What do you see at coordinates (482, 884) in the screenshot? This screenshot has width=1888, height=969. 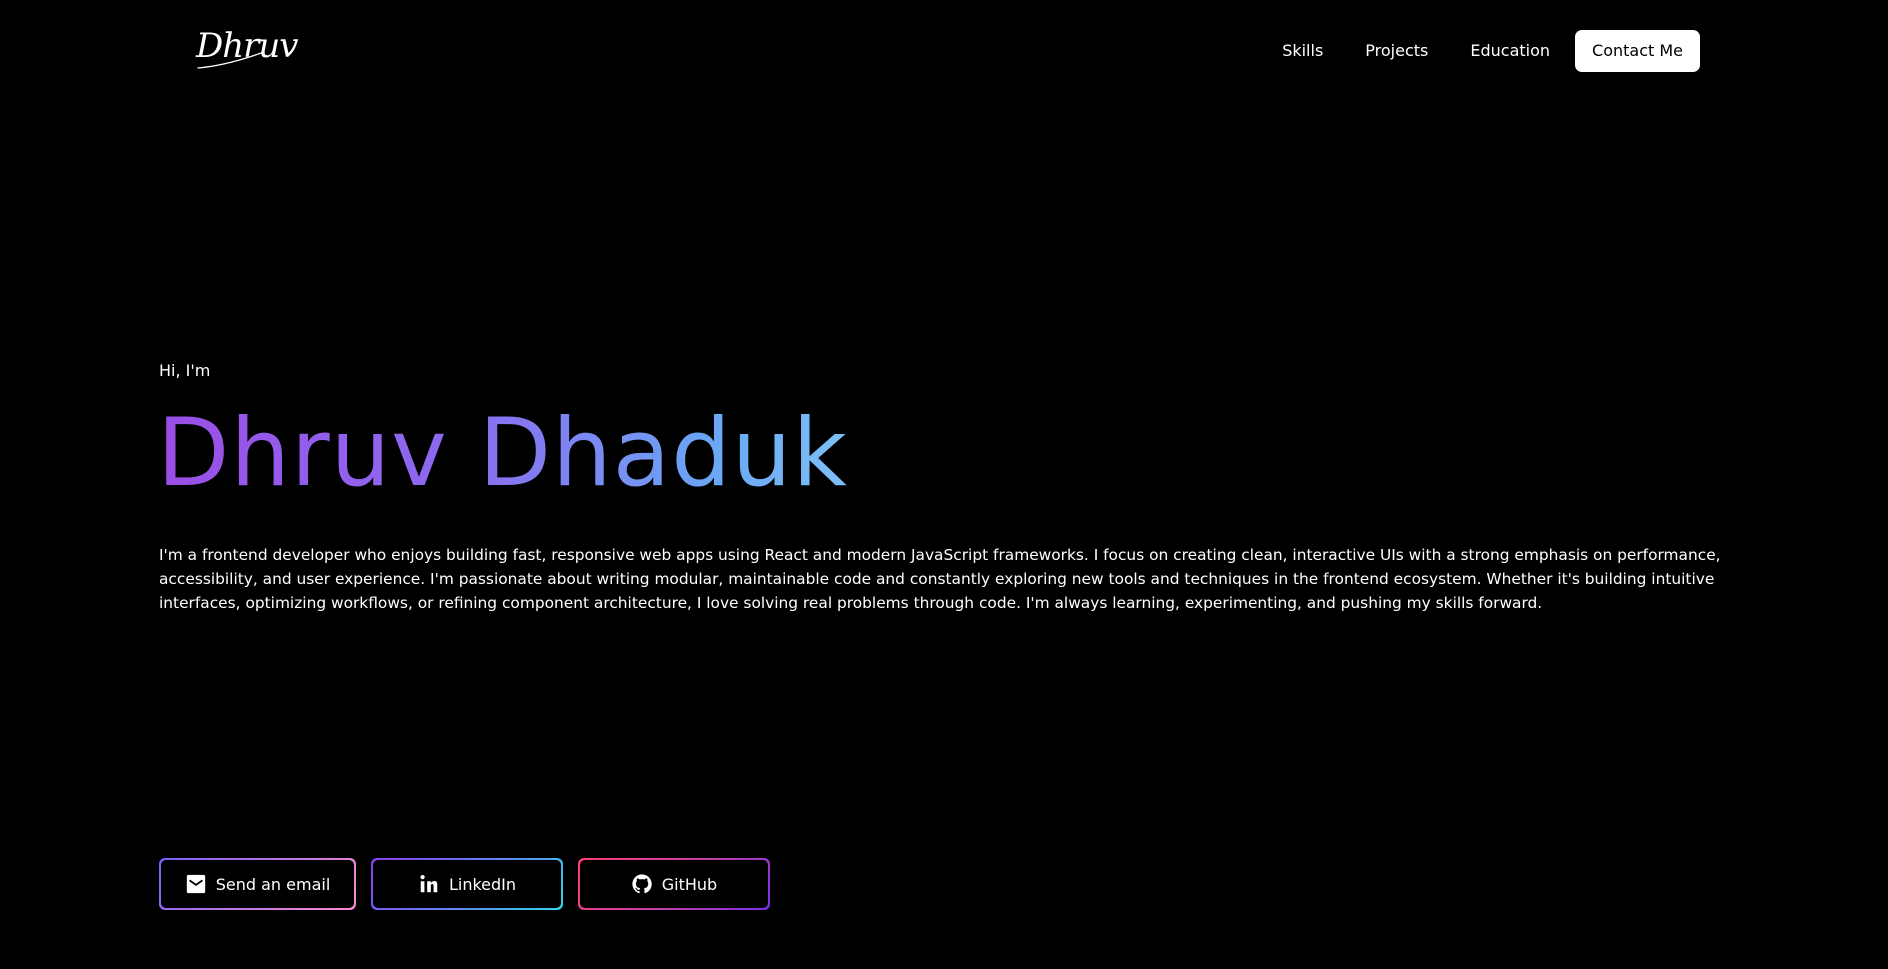 I see `linkedin-label: LinkedIn` at bounding box center [482, 884].